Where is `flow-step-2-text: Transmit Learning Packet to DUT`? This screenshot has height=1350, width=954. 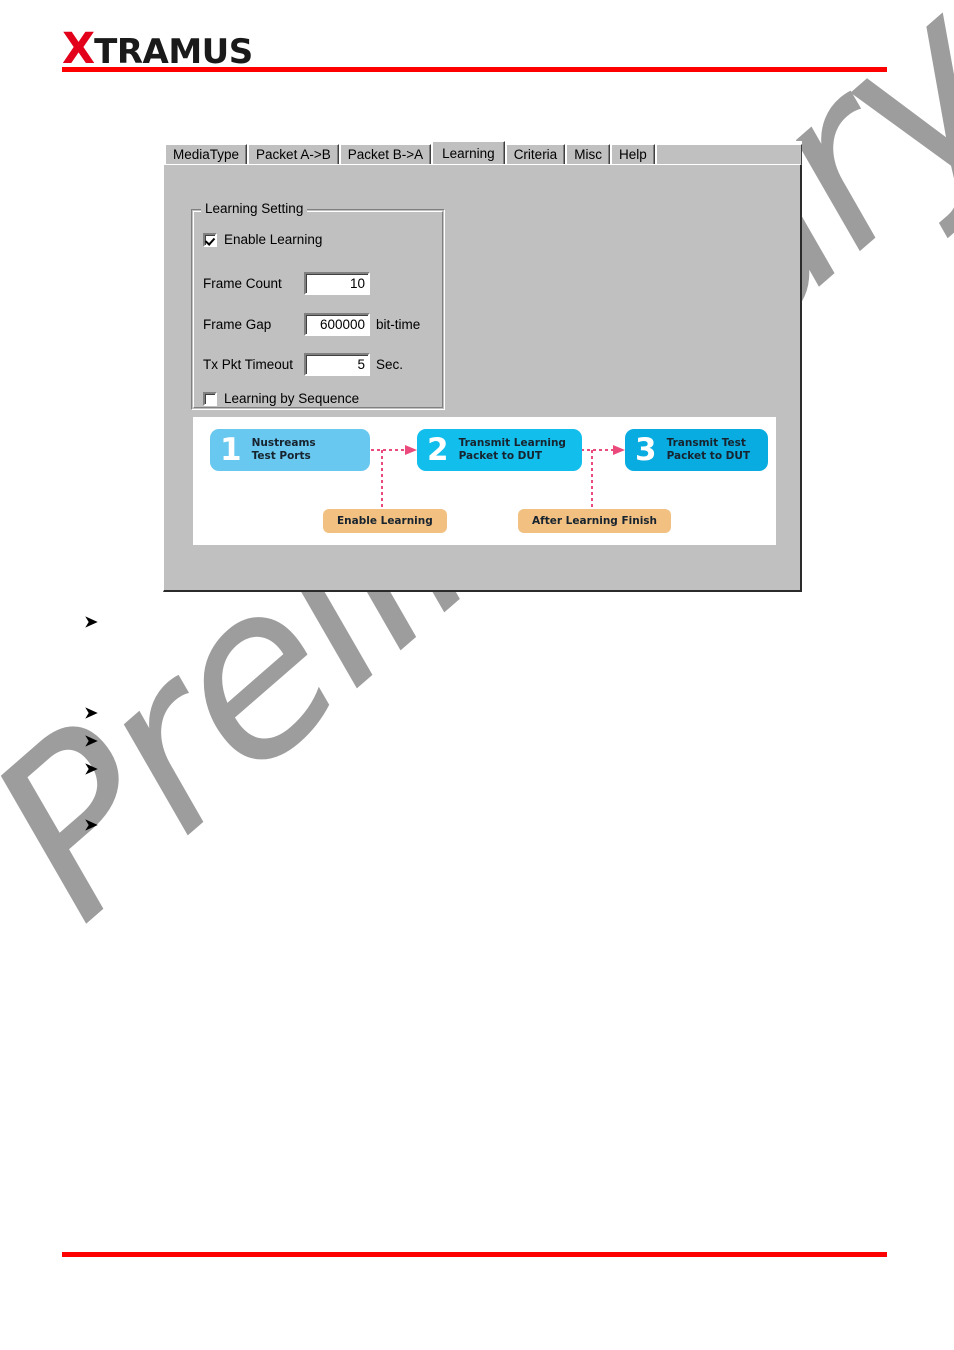 flow-step-2-text: Transmit Learning Packet to DUT is located at coordinates (512, 450).